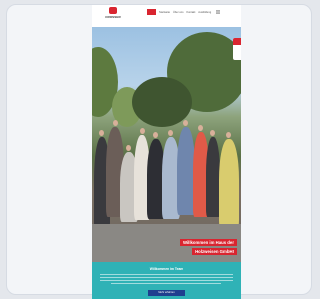 This screenshot has height=299, width=320. I want to click on nav-link-about: Über uns, so click(178, 12).